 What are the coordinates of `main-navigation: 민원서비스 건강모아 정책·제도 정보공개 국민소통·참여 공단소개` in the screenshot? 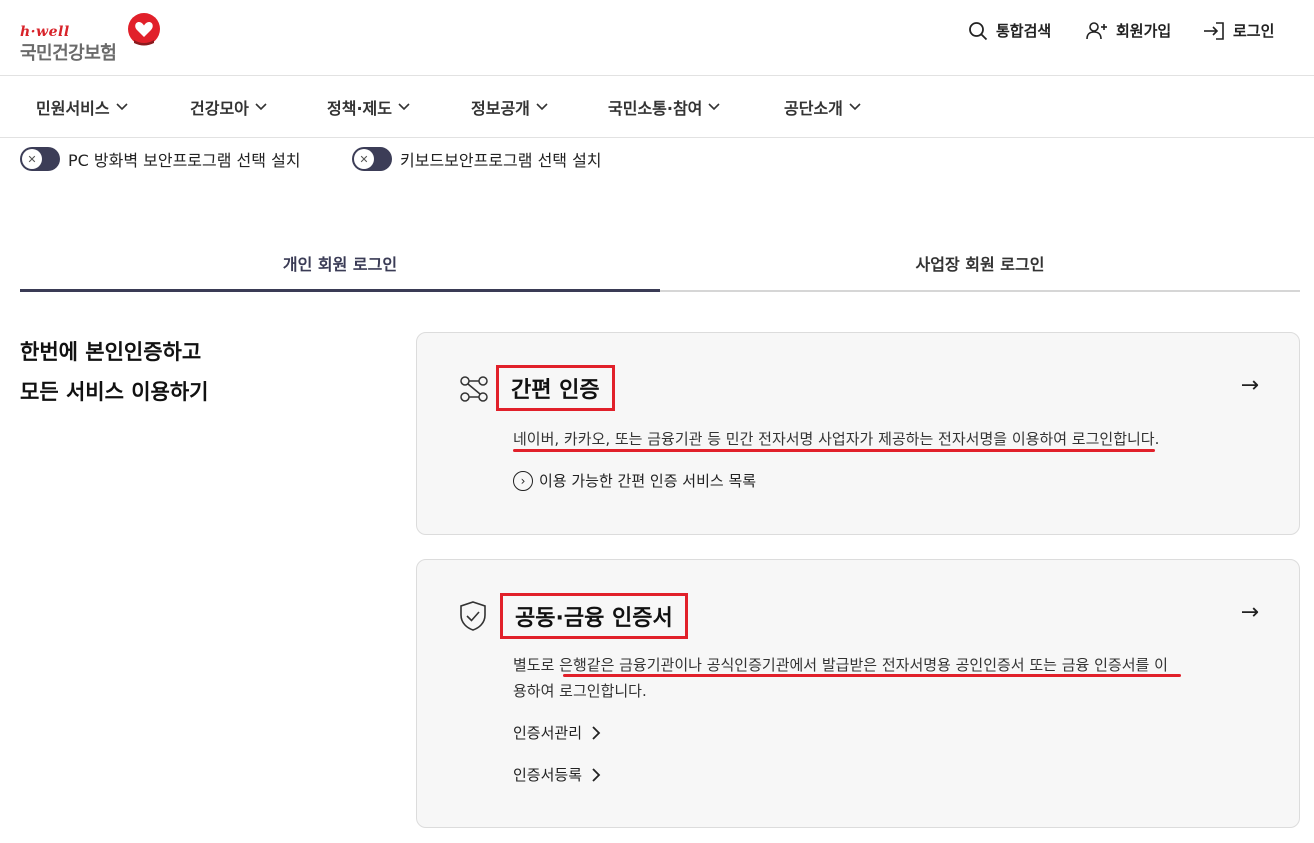 It's located at (657, 107).